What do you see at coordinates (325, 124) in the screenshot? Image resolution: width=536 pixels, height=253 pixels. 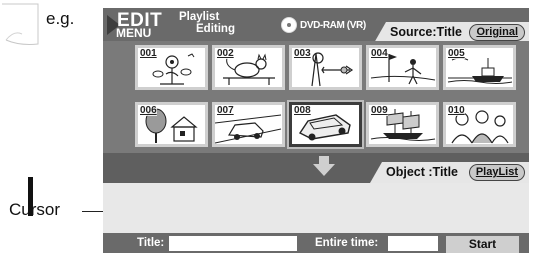 I see `thumbnail-008: 008` at bounding box center [325, 124].